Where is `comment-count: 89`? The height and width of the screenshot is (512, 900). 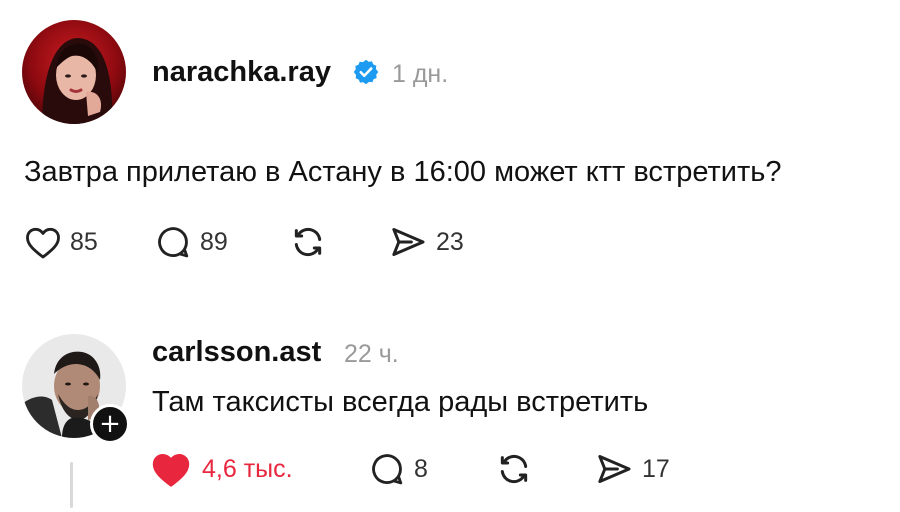 comment-count: 89 is located at coordinates (214, 241).